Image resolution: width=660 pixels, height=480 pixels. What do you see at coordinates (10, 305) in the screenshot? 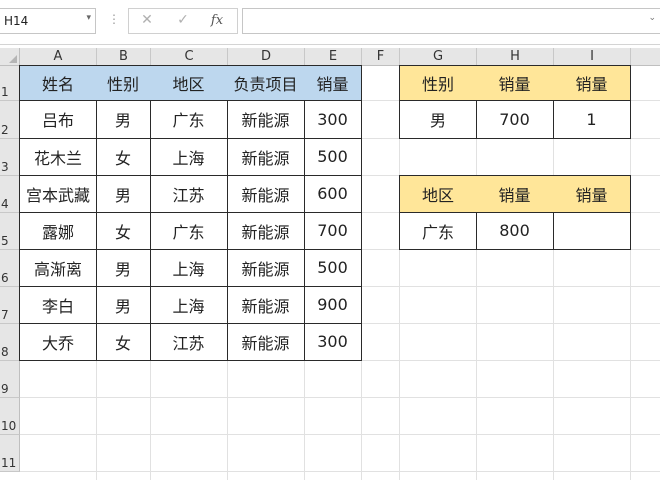
I see `row-header-7: 7` at bounding box center [10, 305].